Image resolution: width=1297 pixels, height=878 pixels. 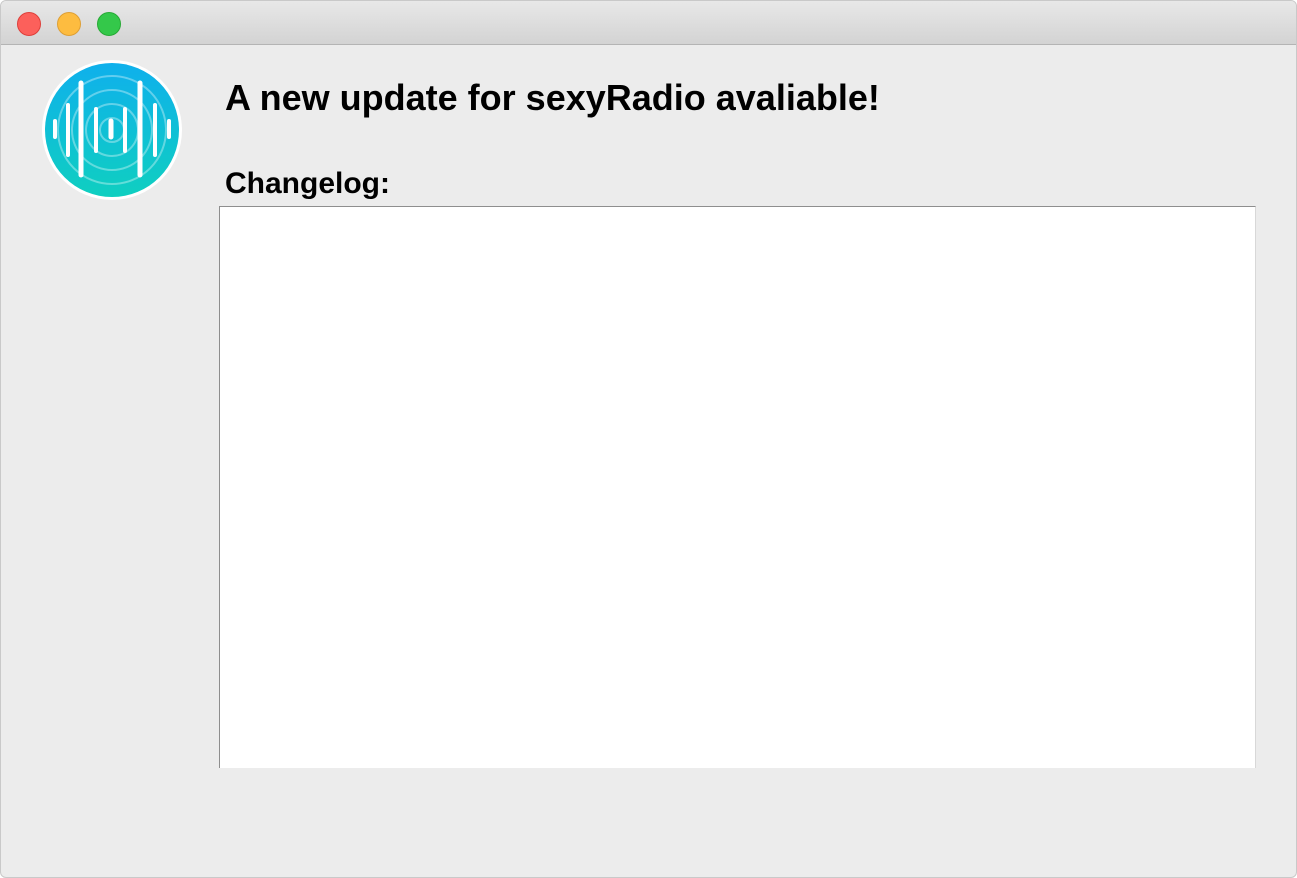 What do you see at coordinates (307, 183) in the screenshot?
I see `changelog-label: Changelog:` at bounding box center [307, 183].